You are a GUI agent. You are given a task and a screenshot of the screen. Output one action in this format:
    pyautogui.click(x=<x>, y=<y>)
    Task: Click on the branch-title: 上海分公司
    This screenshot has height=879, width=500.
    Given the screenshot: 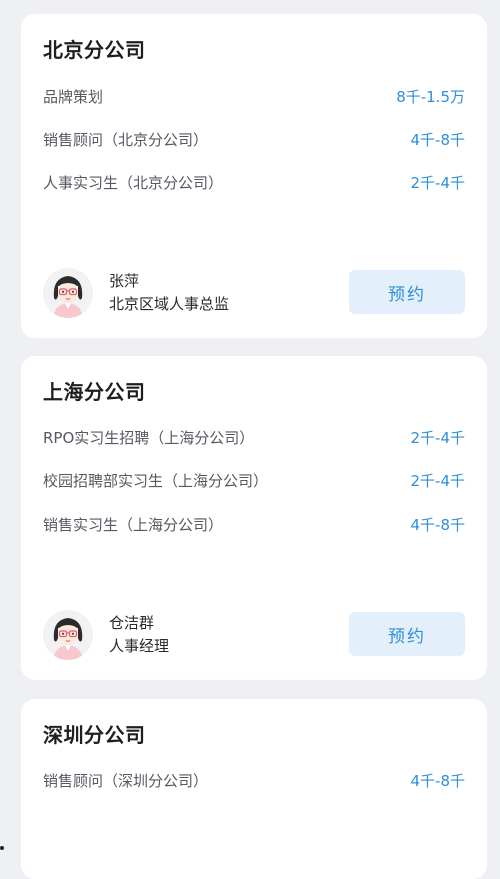 What is the action you would take?
    pyautogui.click(x=94, y=392)
    